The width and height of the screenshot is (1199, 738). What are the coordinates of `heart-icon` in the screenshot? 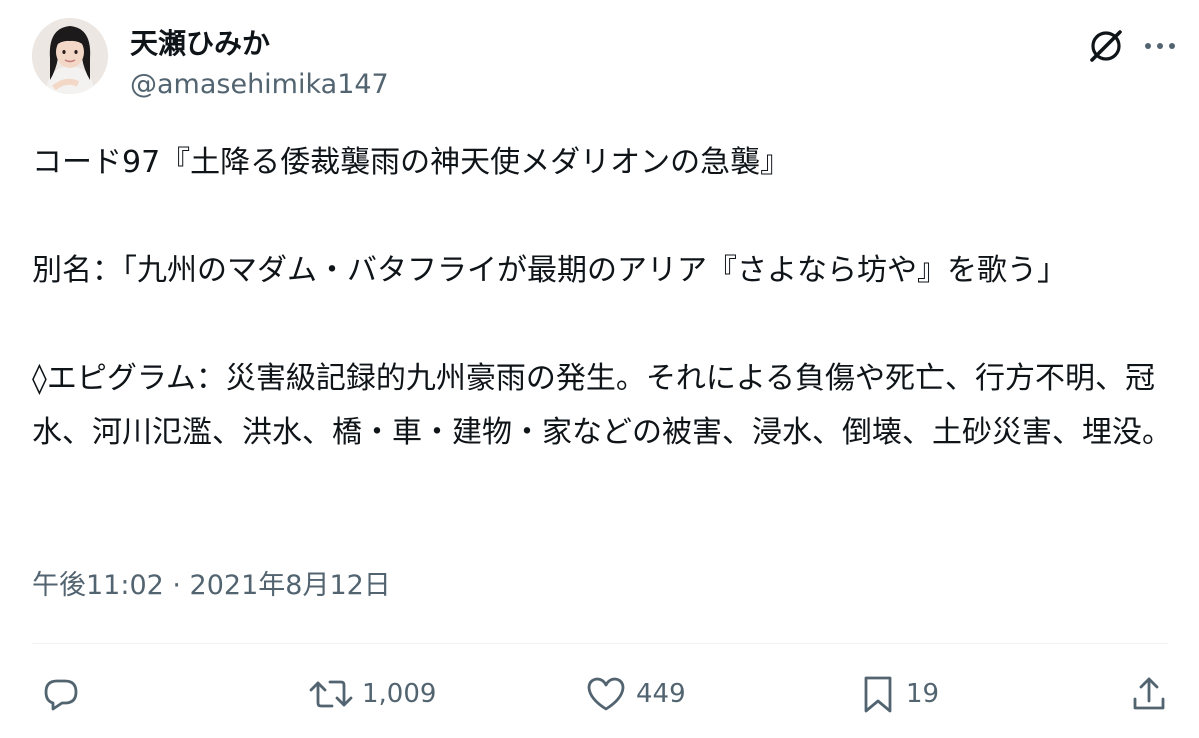 It's located at (606, 694).